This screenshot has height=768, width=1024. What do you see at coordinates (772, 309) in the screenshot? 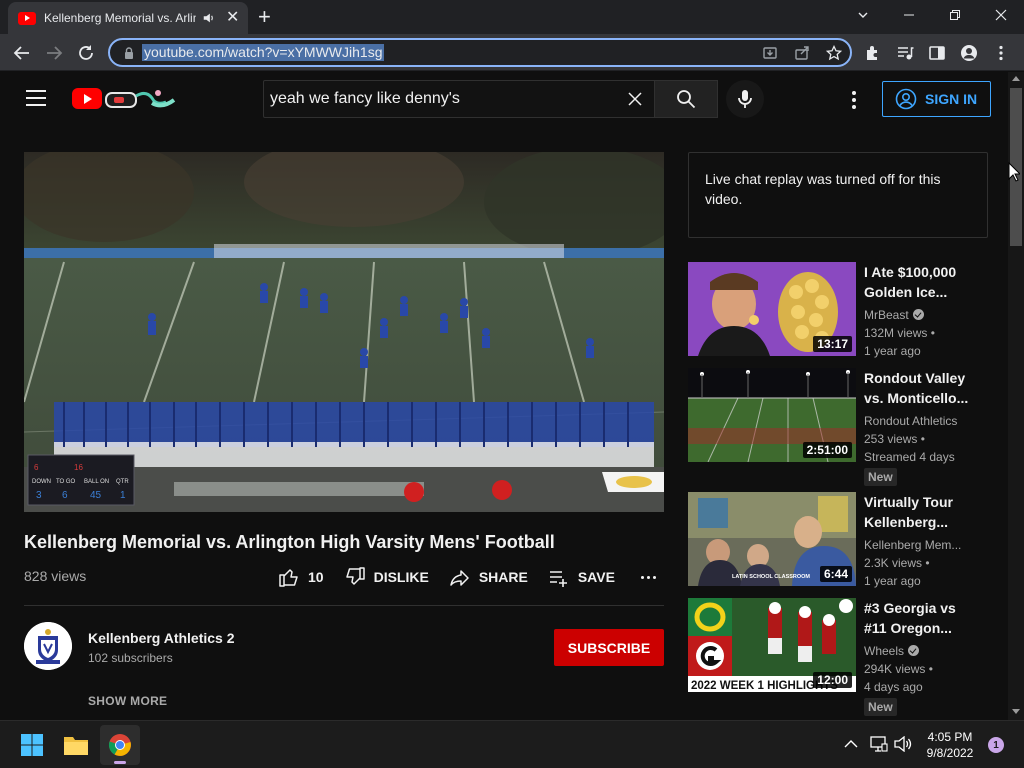
I see `video-thumbnail: 13:17` at bounding box center [772, 309].